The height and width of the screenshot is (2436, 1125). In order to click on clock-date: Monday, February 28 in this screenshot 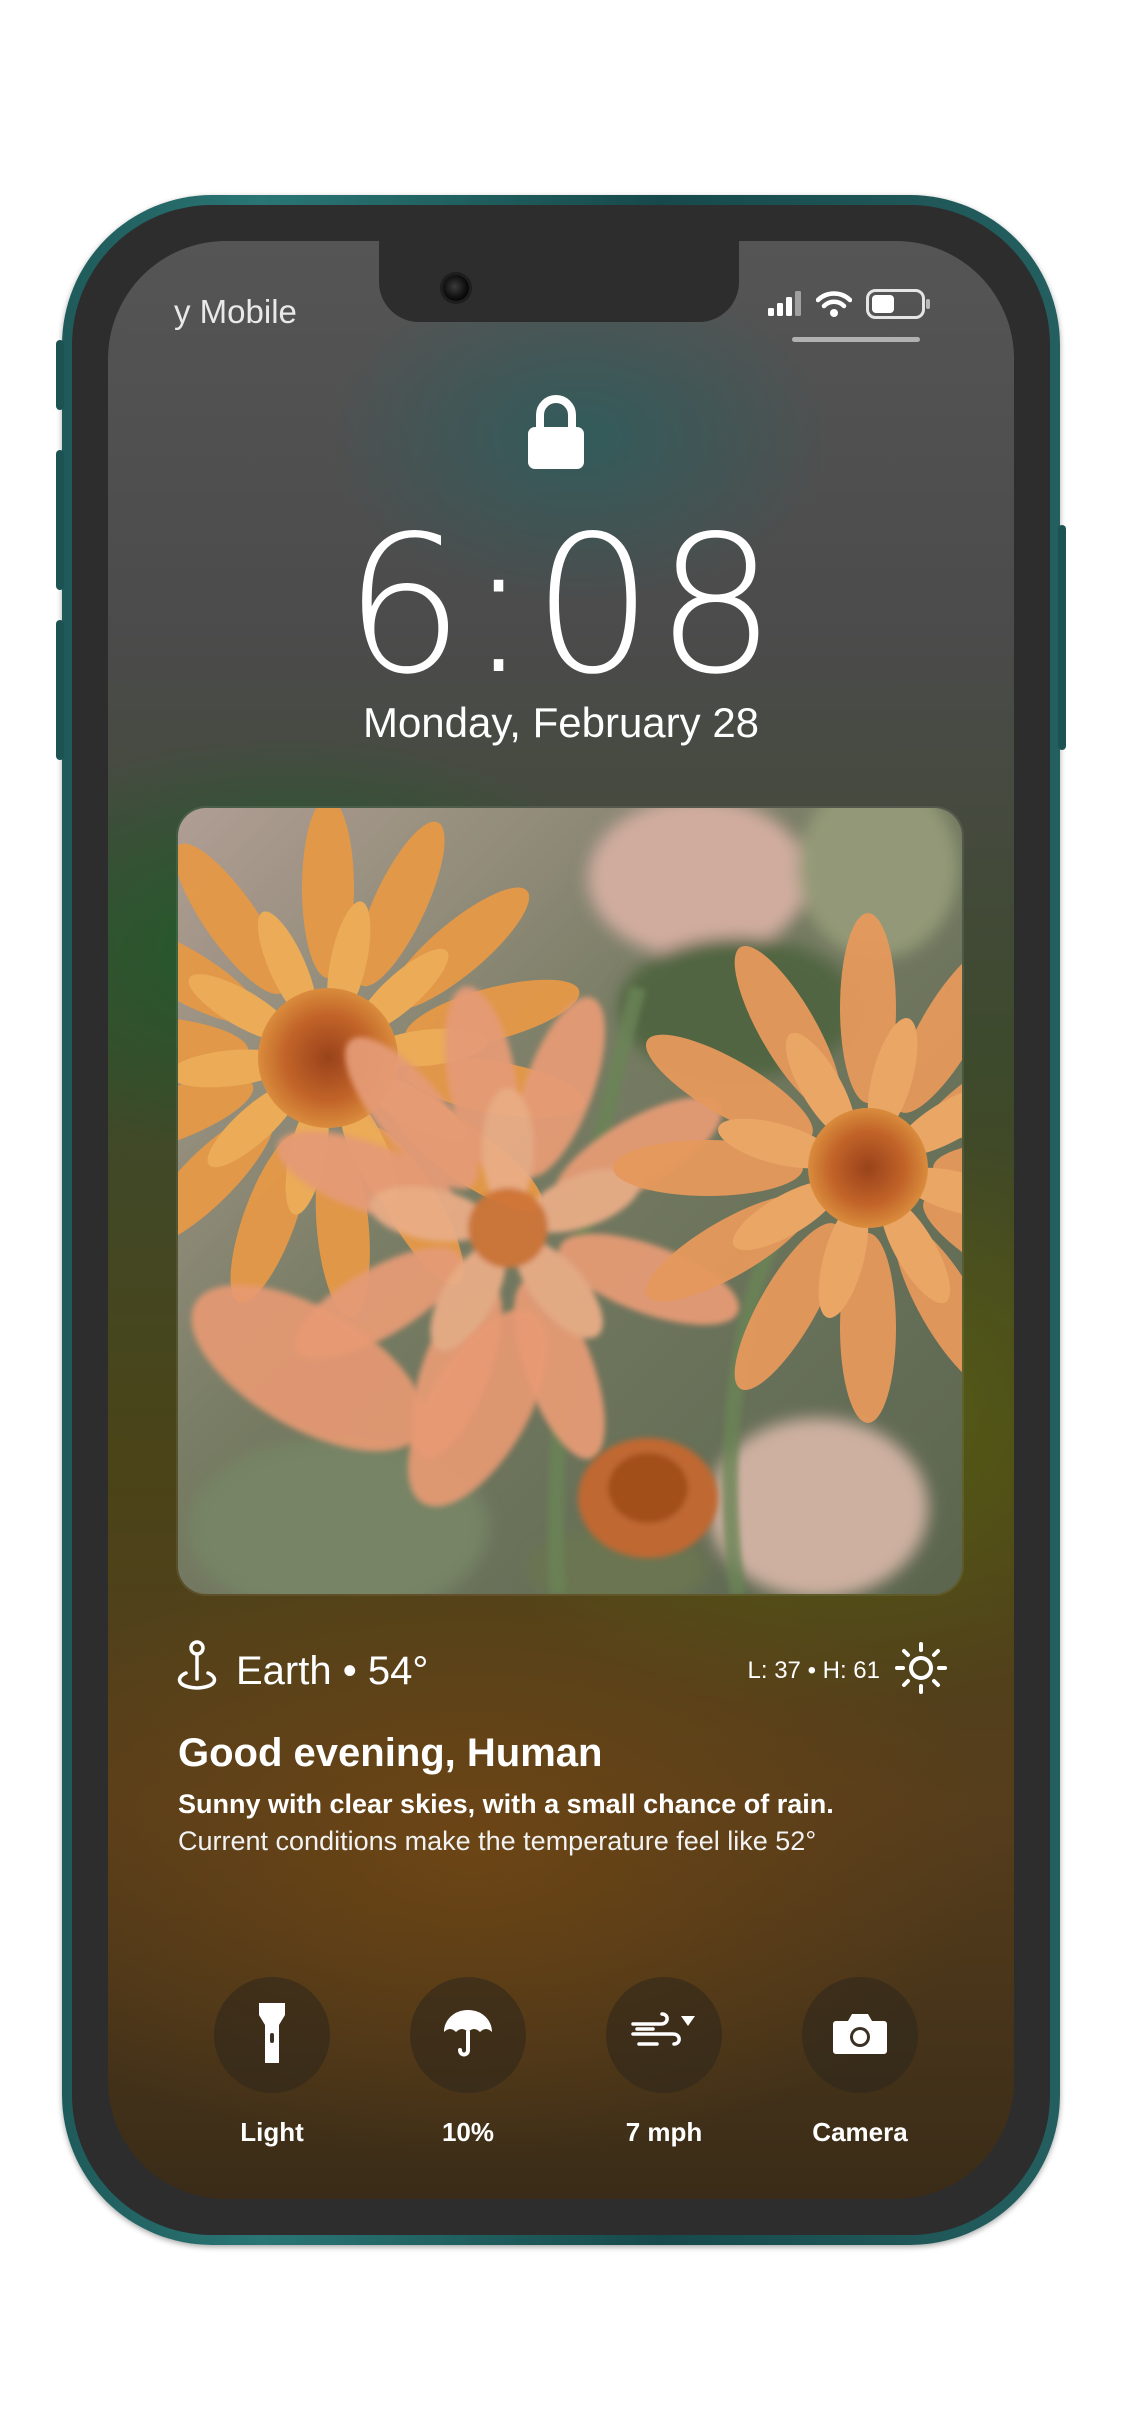, I will do `click(561, 722)`.